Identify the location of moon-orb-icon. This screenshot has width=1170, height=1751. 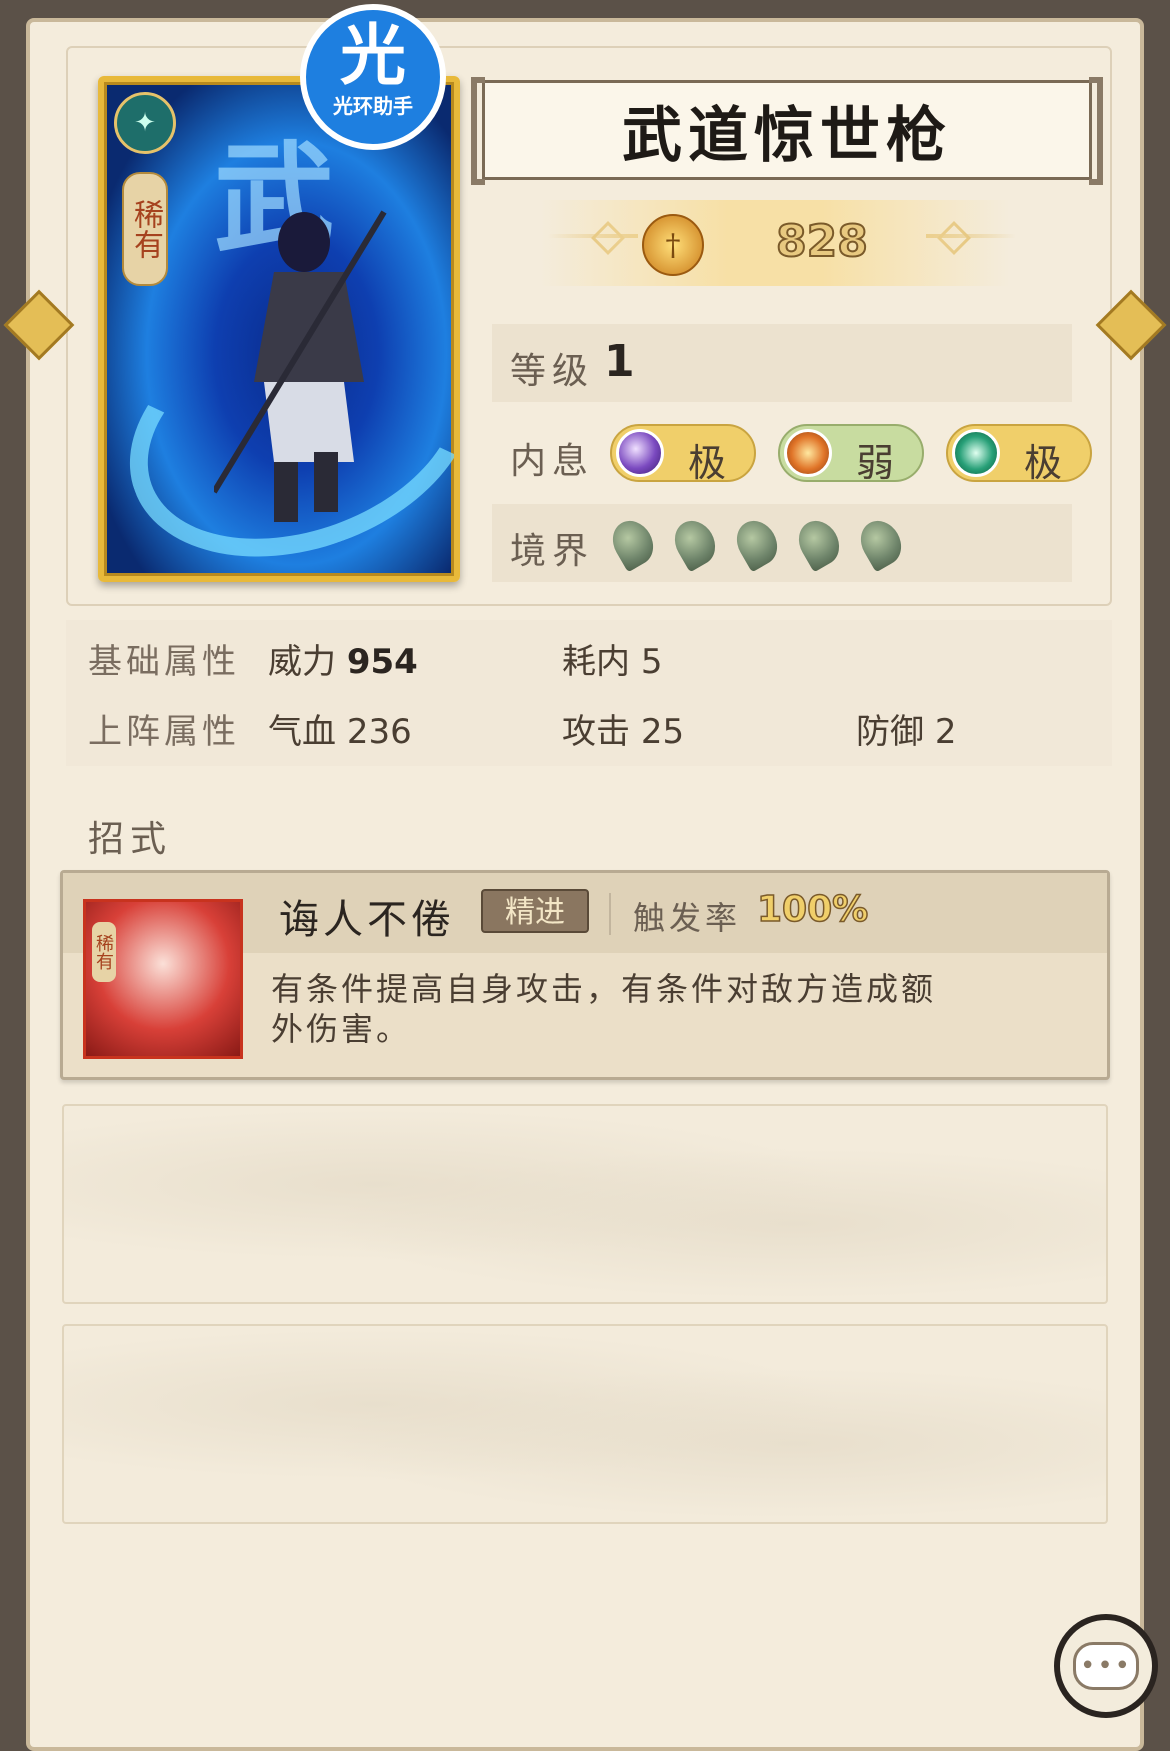
(640, 453).